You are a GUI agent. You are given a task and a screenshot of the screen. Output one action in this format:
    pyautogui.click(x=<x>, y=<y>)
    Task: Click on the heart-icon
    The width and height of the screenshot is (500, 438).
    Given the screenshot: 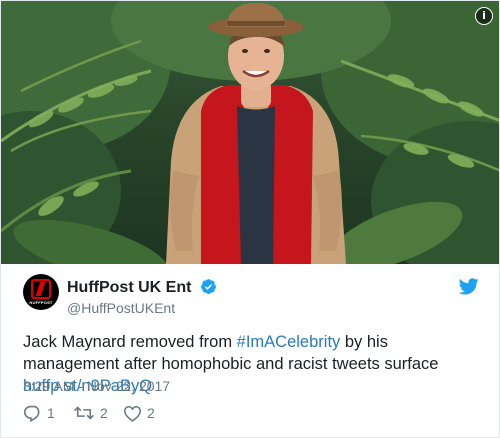 What is the action you would take?
    pyautogui.click(x=132, y=413)
    